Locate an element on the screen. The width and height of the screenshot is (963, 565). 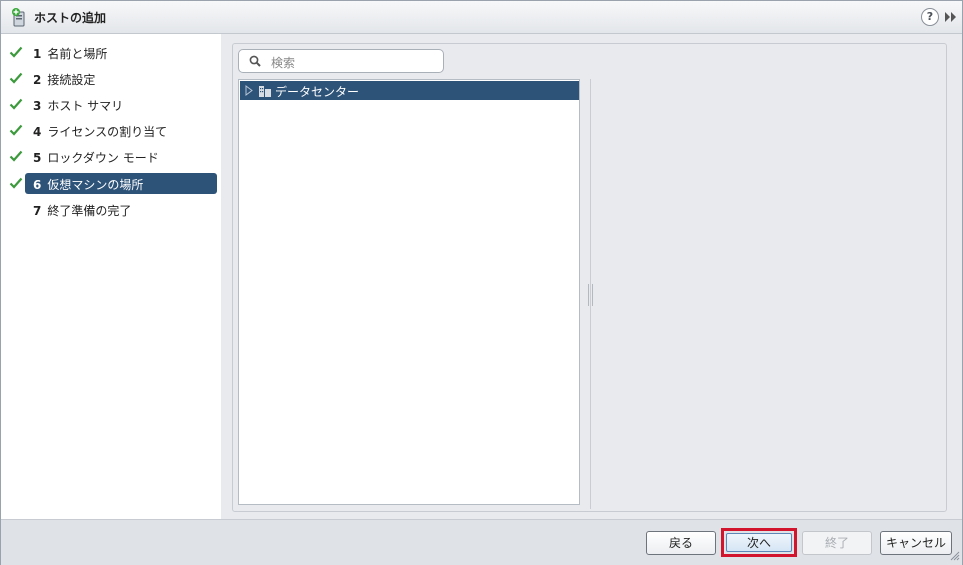
step-label: 名前と場所 is located at coordinates (77, 54).